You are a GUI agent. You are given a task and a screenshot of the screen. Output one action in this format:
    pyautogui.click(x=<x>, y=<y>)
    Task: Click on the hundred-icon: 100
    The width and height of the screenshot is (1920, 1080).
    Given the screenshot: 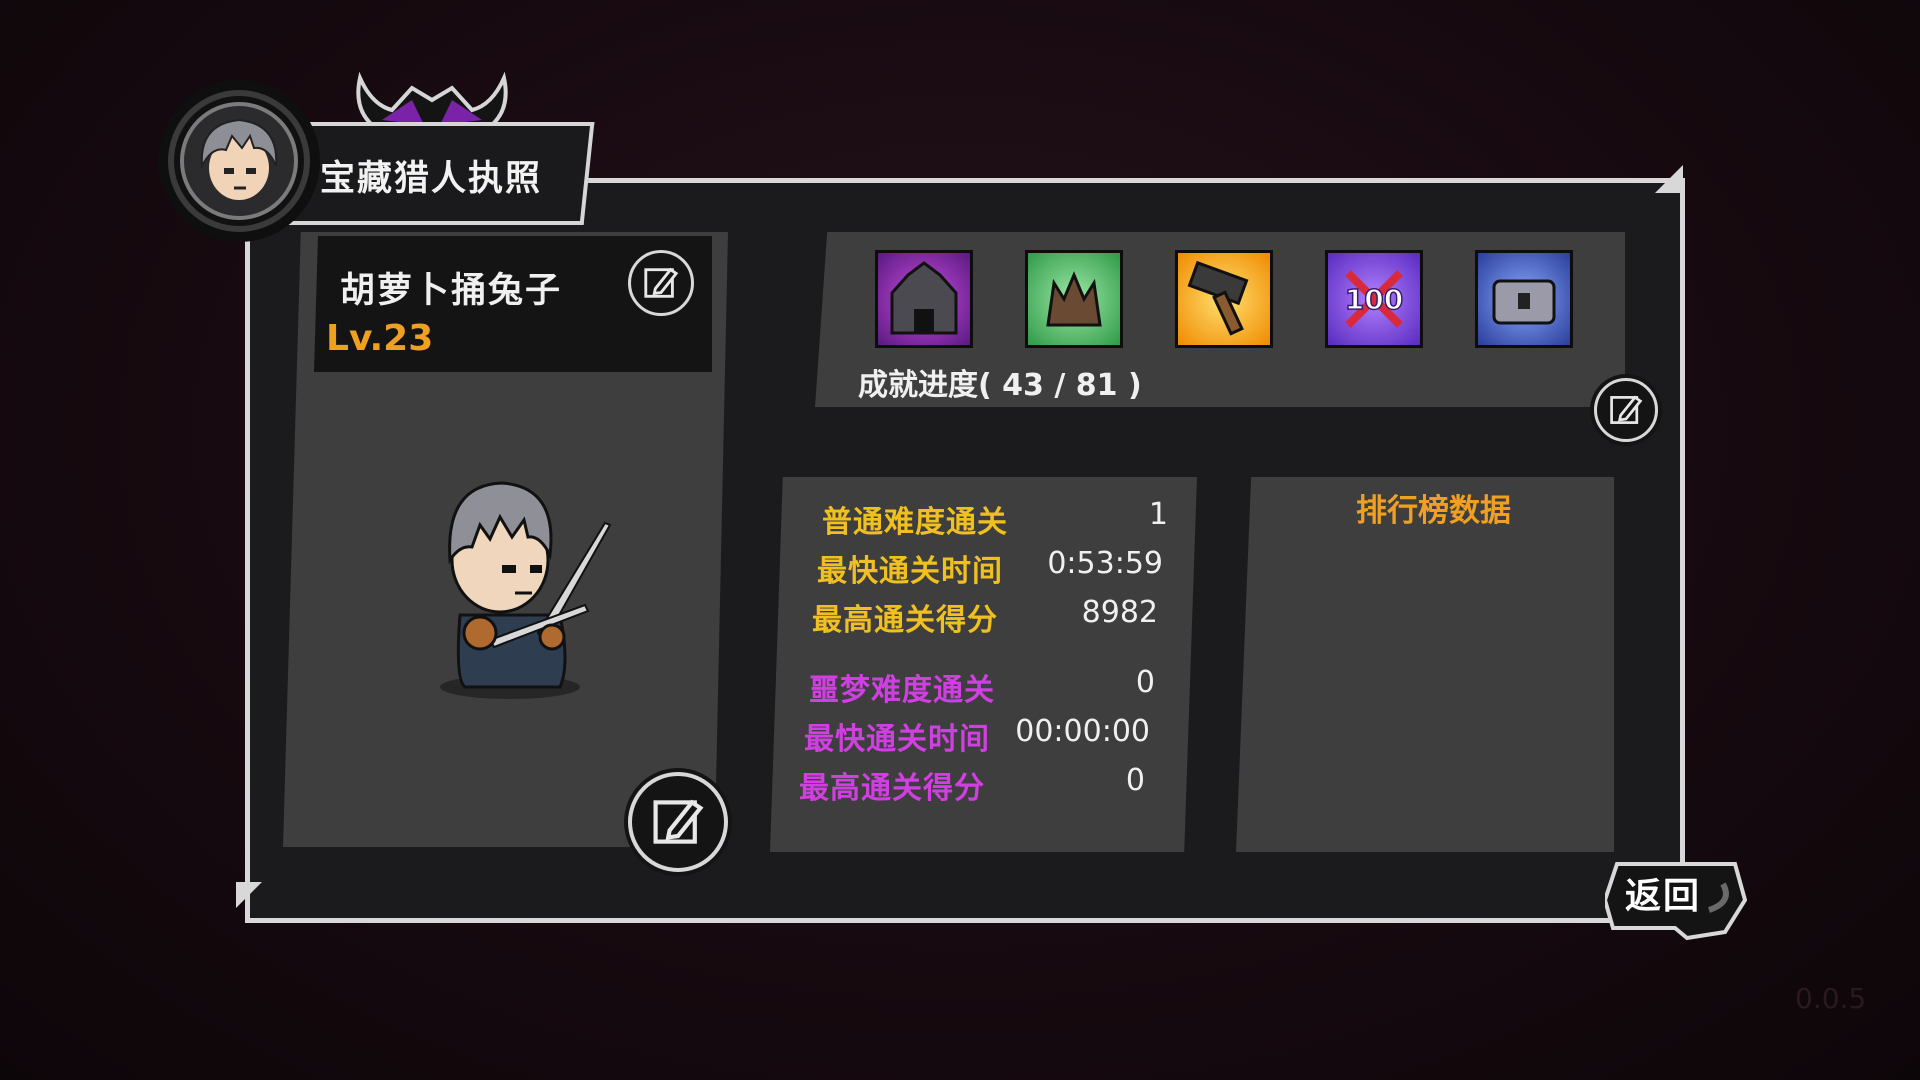 What is the action you would take?
    pyautogui.click(x=1374, y=299)
    